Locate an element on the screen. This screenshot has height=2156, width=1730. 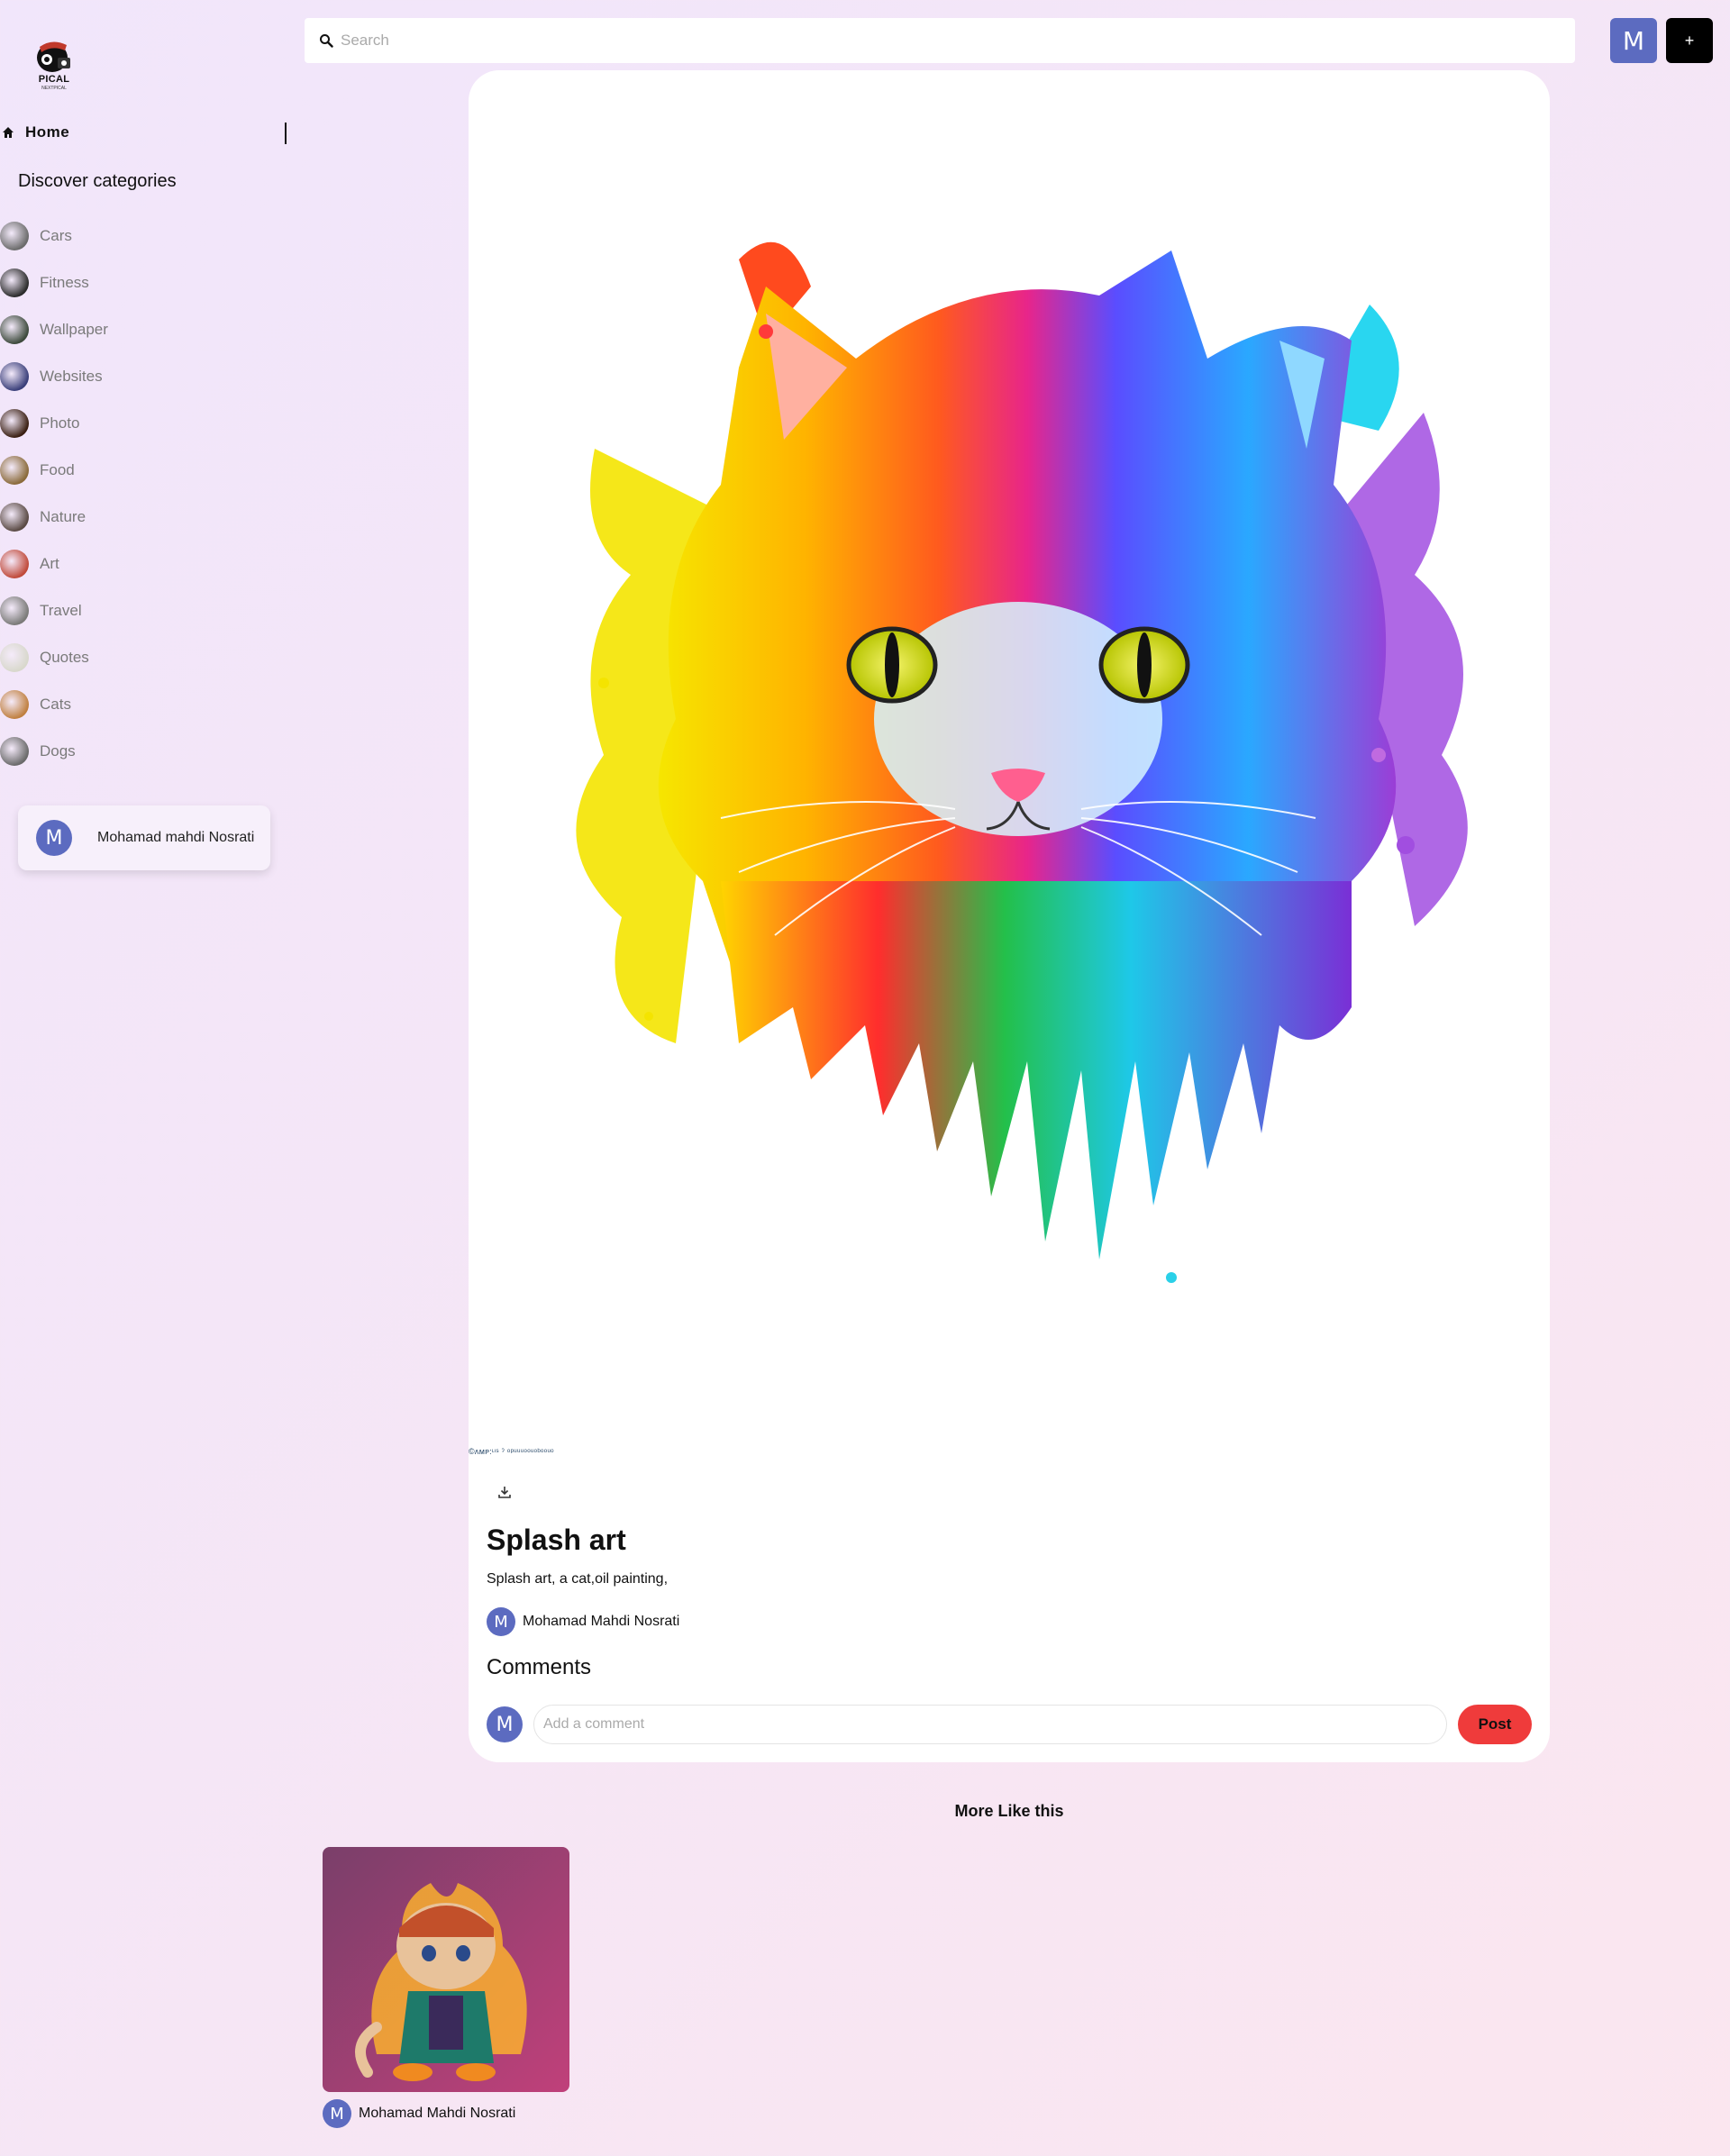
sidebar-item-websites: Websites is located at coordinates (135, 376).